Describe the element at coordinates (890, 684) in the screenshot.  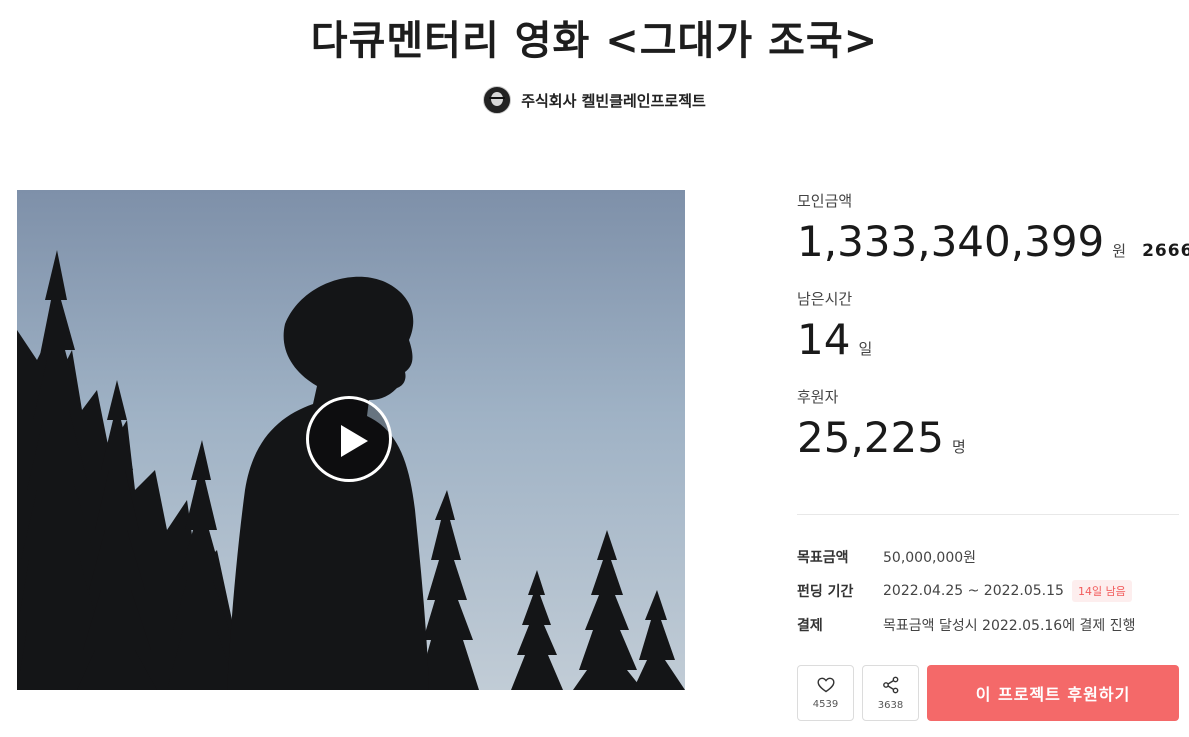
I see `share-icon` at that location.